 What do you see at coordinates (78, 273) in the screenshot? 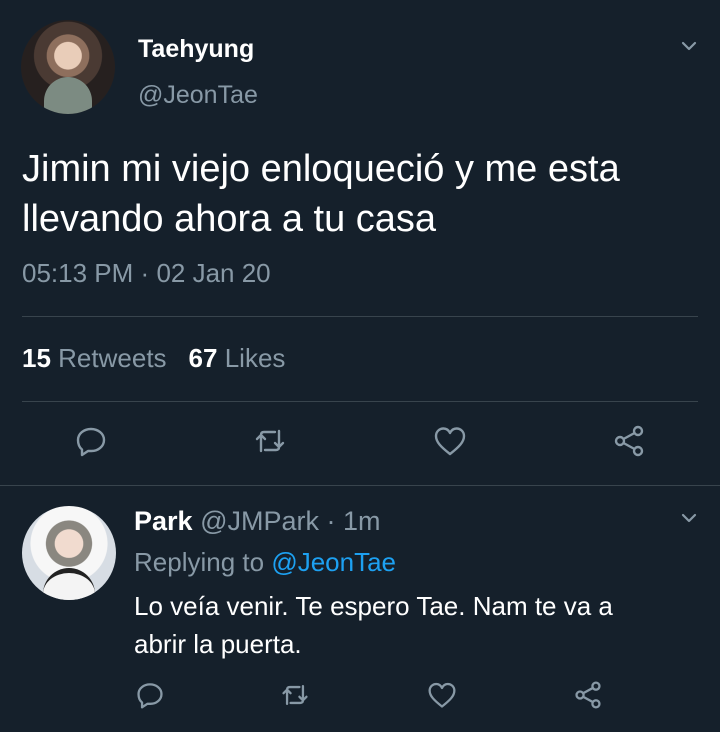
I see `tweet-time: 05:13 PM` at bounding box center [78, 273].